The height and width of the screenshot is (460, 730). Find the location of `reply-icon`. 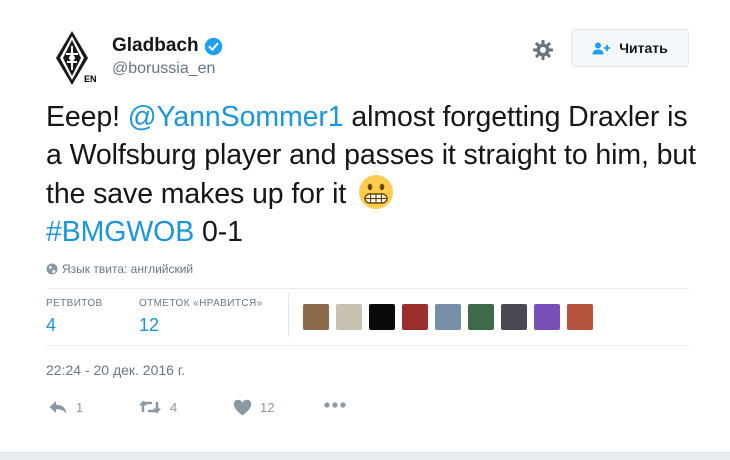

reply-icon is located at coordinates (58, 407).